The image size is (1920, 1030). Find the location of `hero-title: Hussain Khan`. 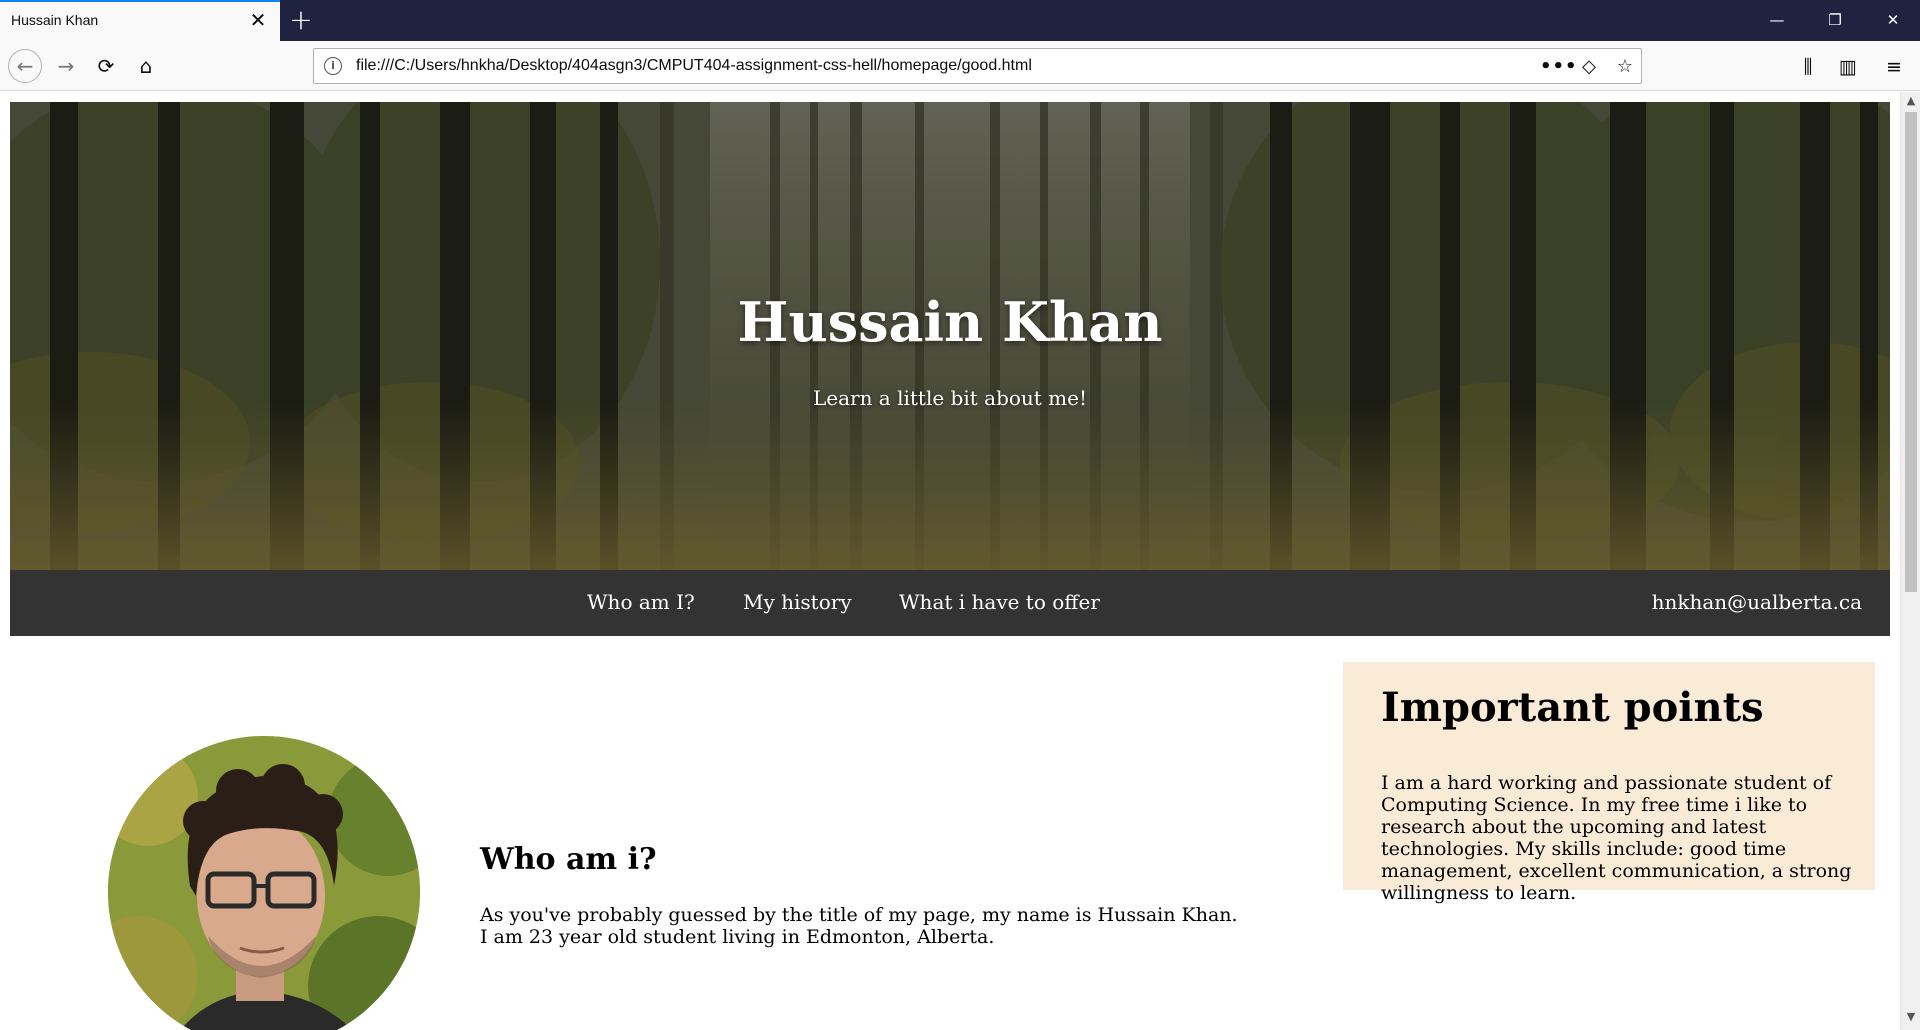

hero-title: Hussain Khan is located at coordinates (950, 322).